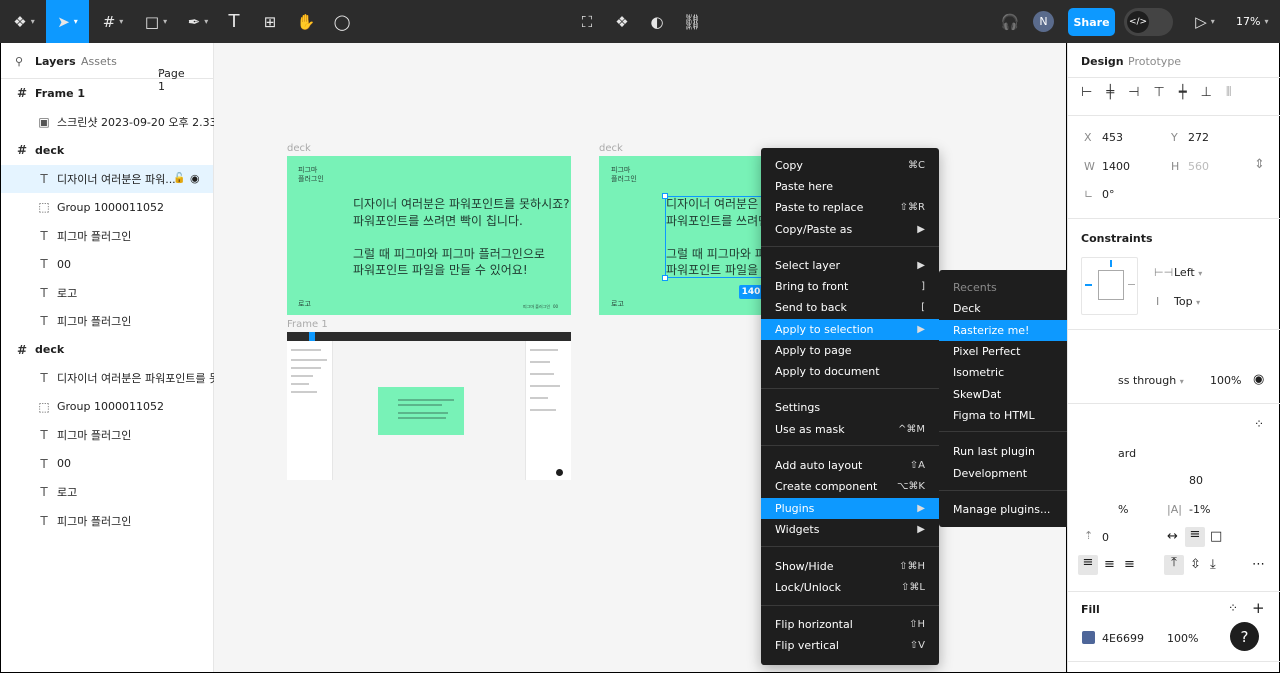 The width and height of the screenshot is (1280, 673). I want to click on zoom-menu: 17% ▾, so click(1252, 21).